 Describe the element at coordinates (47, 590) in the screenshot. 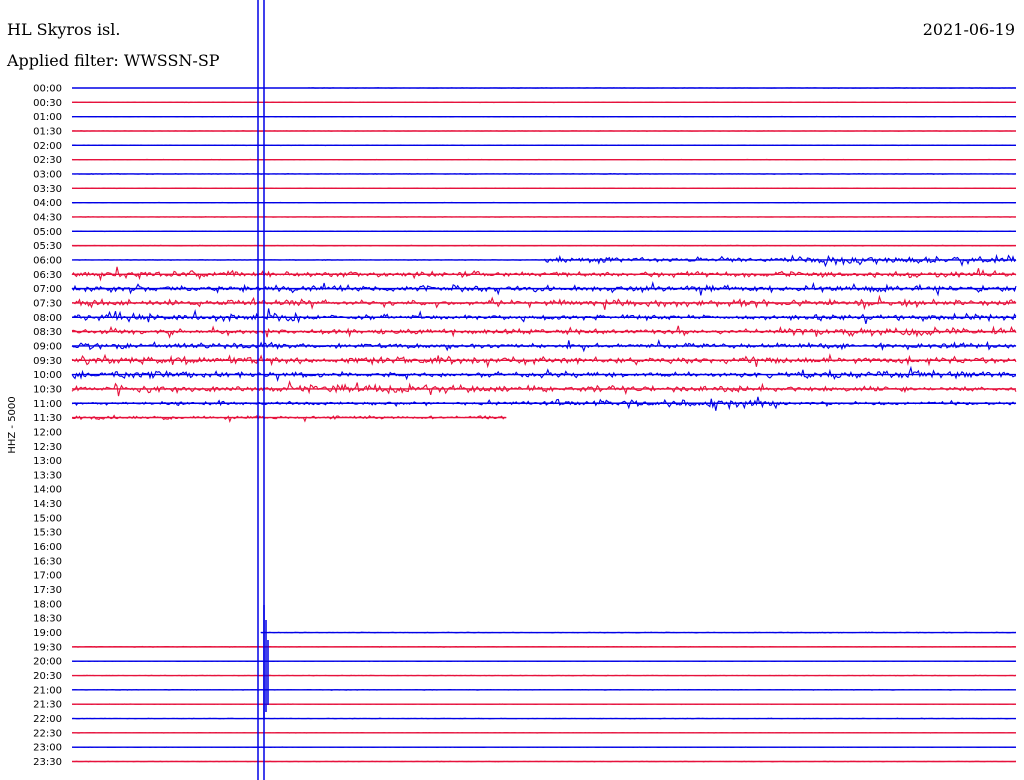

I see `time-label: 17:30` at that location.